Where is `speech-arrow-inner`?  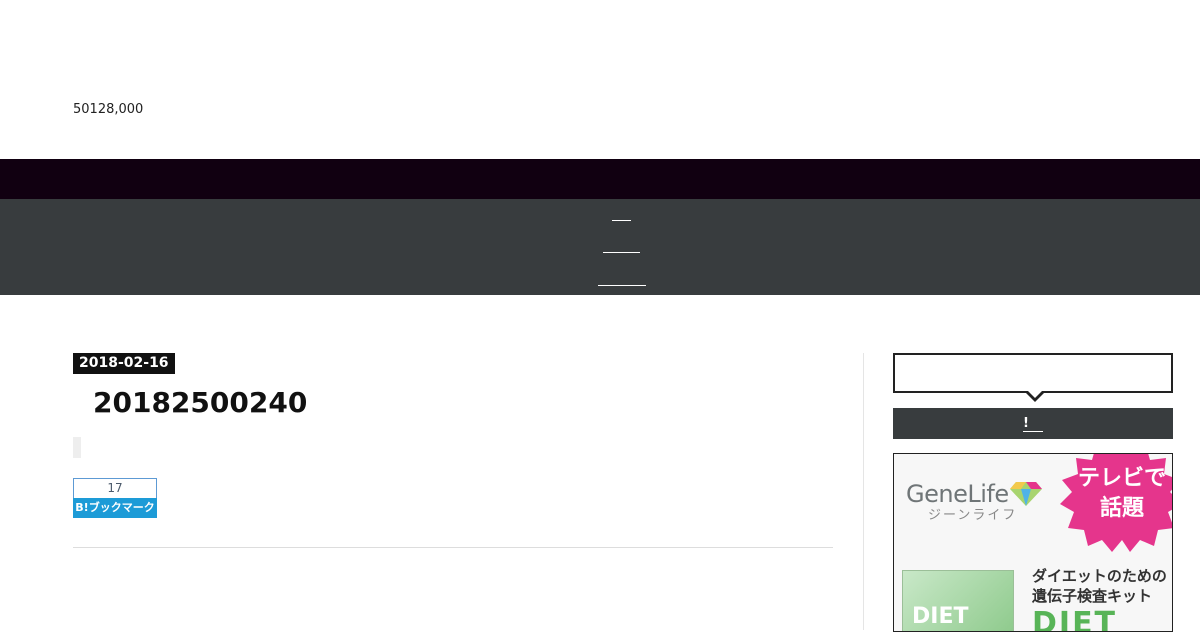
speech-arrow-inner is located at coordinates (1035, 394).